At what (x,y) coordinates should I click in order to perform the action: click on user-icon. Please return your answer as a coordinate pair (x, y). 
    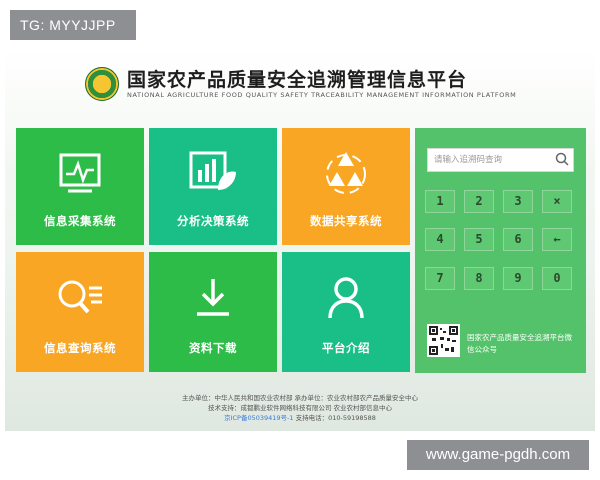
    Looking at the image, I should click on (346, 298).